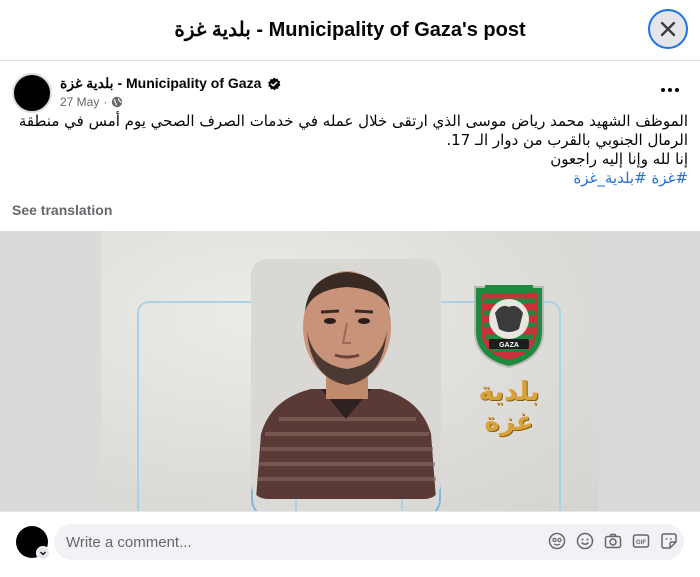  I want to click on more-options-icon, so click(663, 90).